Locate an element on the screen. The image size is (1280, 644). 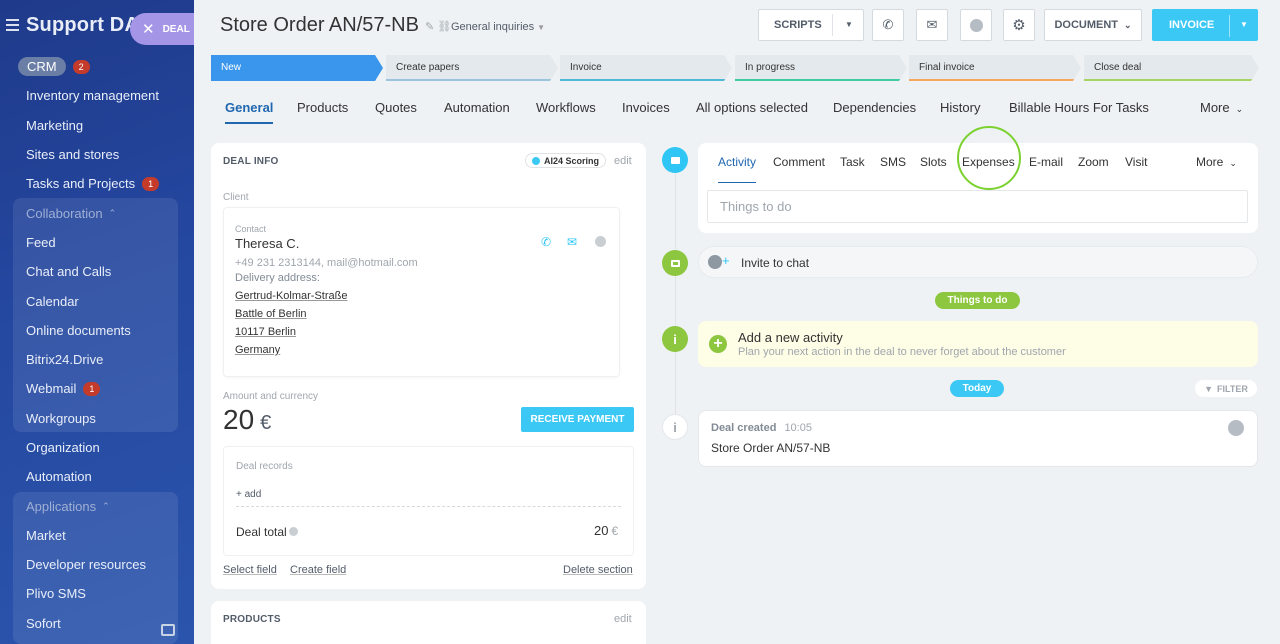
group-title: Collaboration is located at coordinates (64, 213).